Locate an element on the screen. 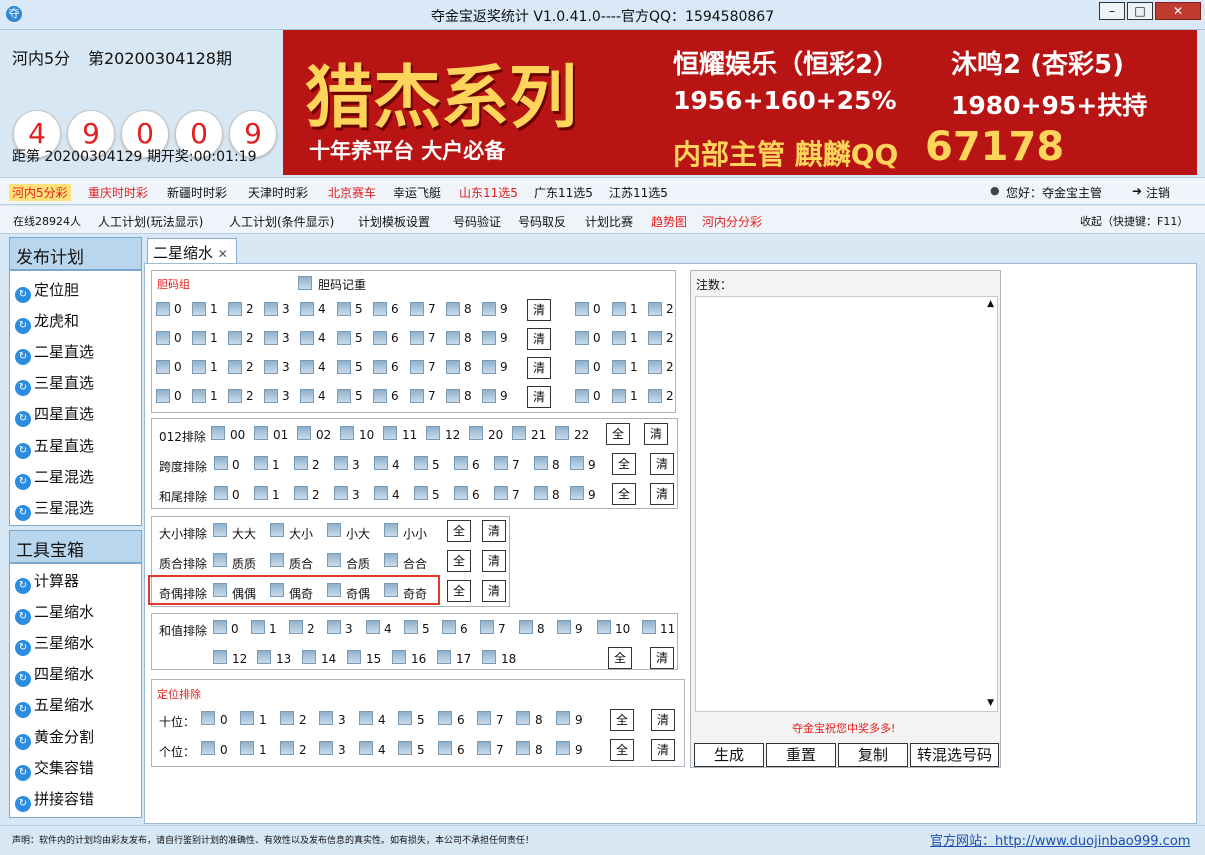  nav-lottery-item: 江苏11选5 is located at coordinates (638, 192).